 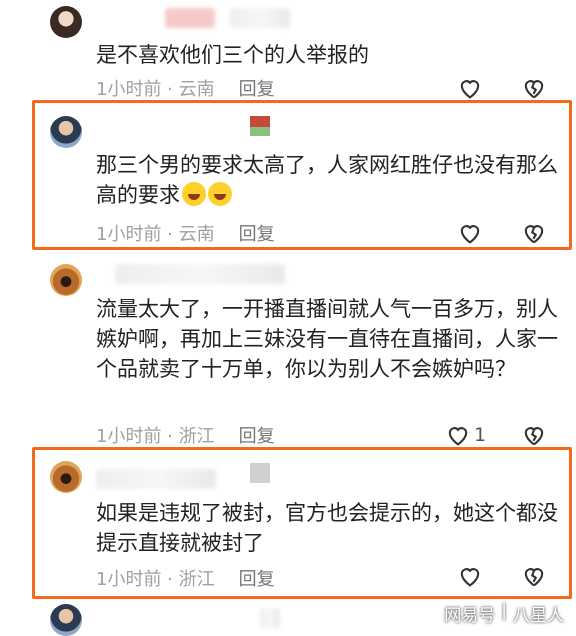 I want to click on comment-text-content: 那三个男的要求太高了，人家网红胜仔也没有那么高的要求, so click(x=327, y=180).